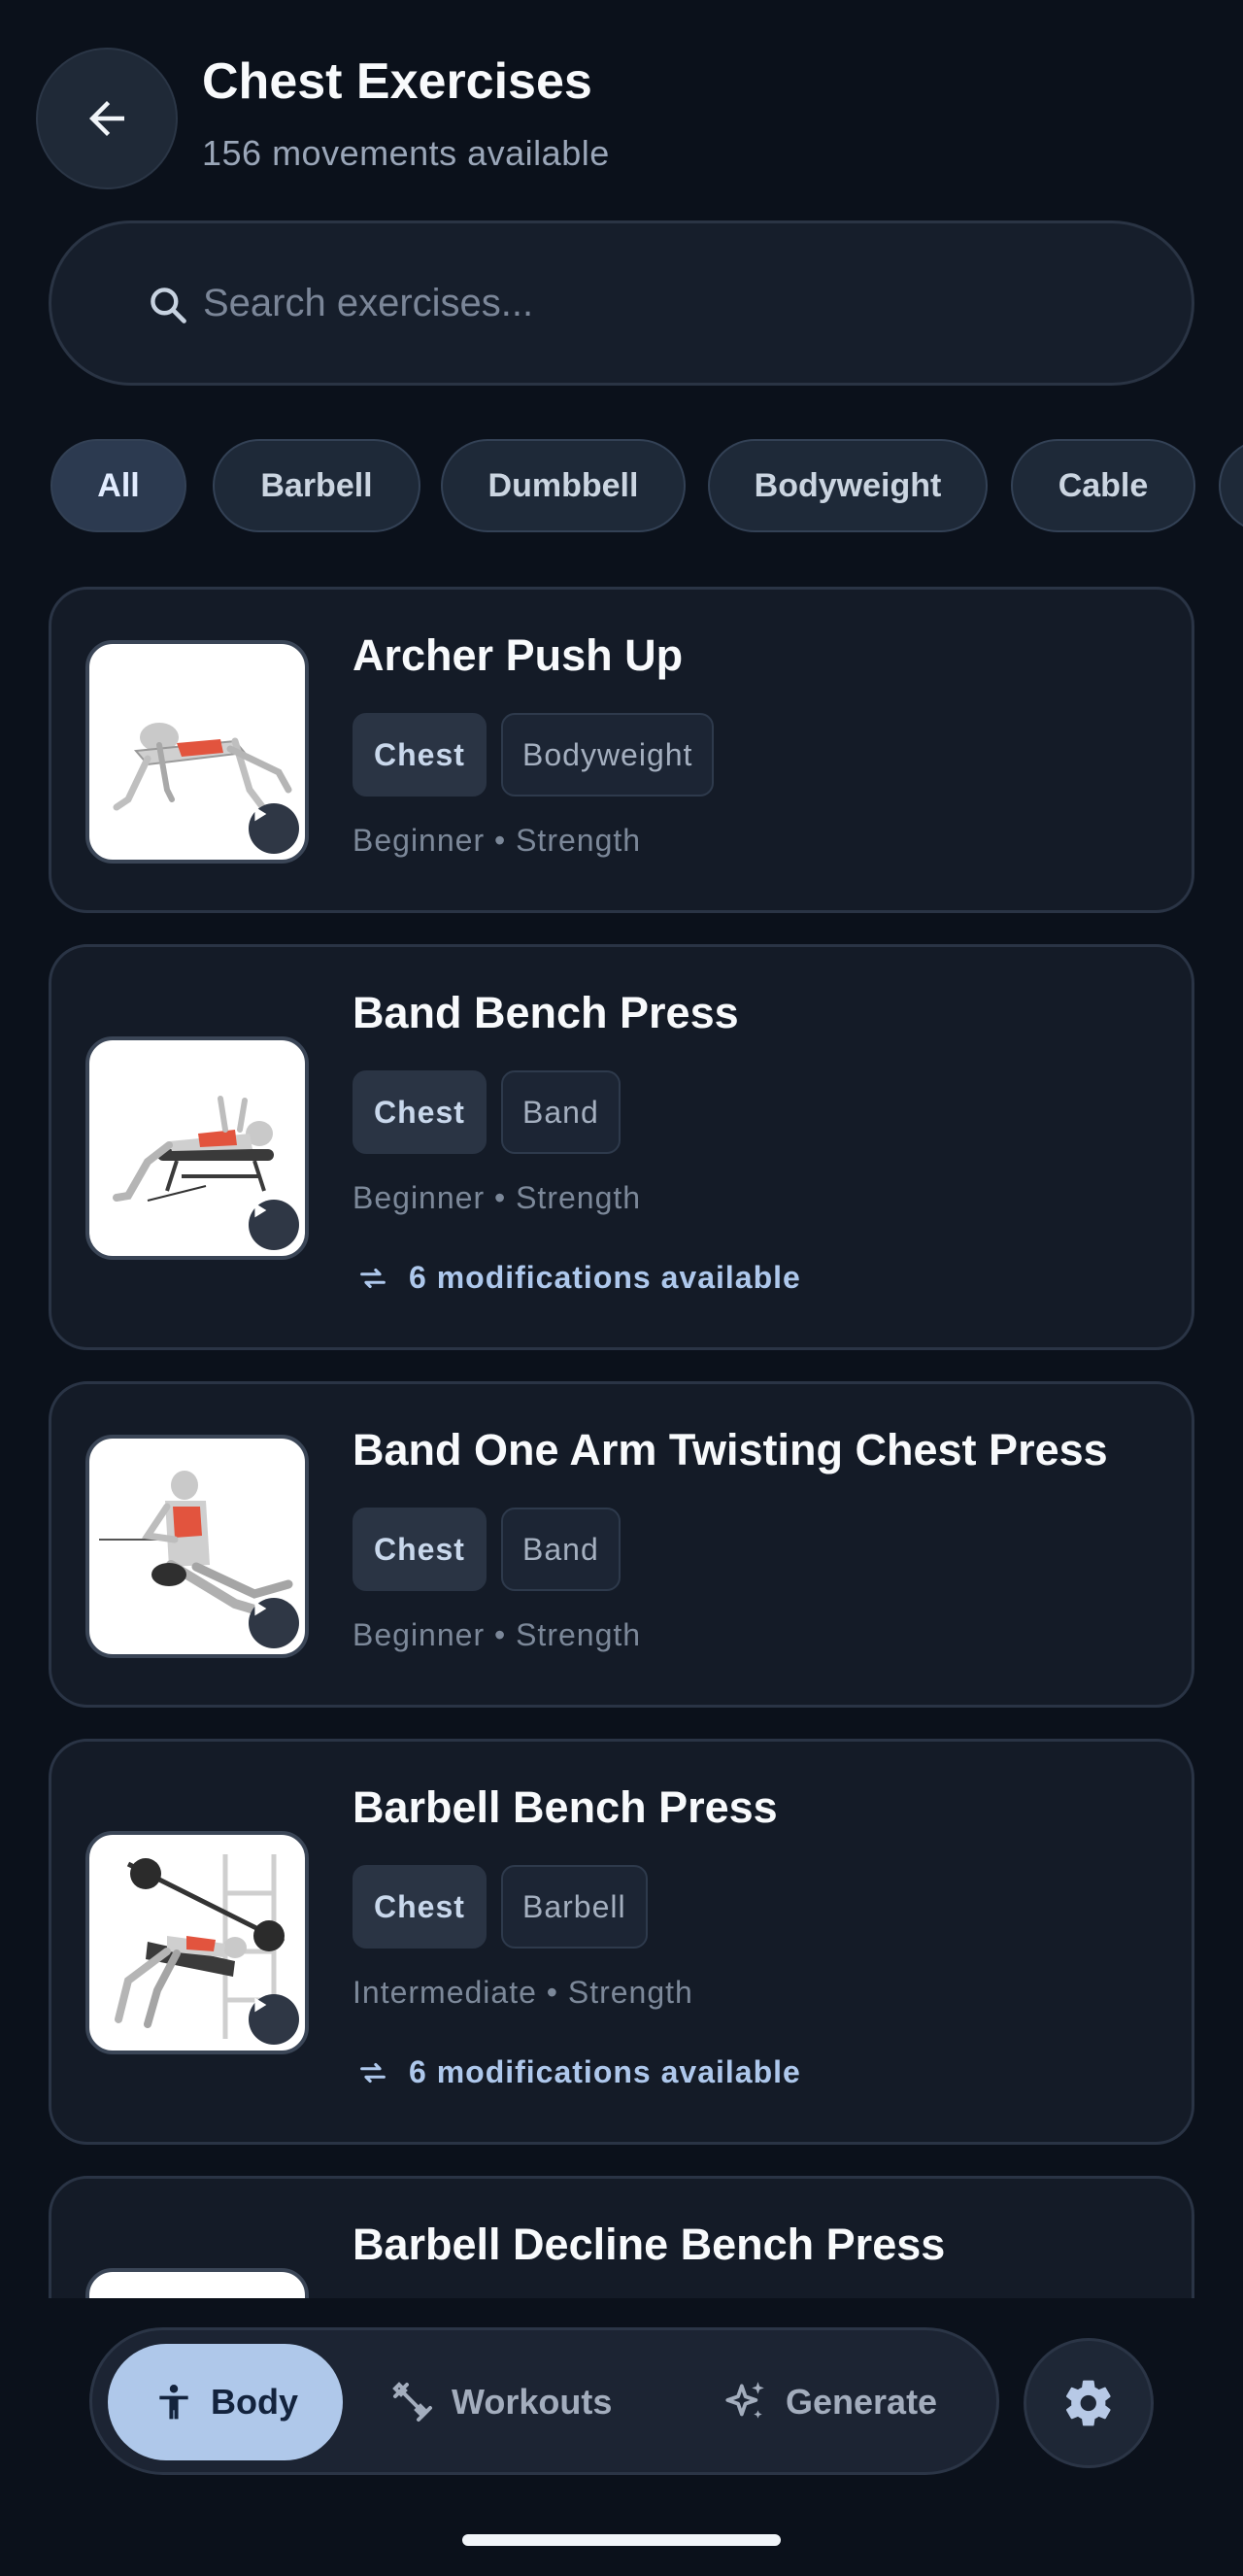  What do you see at coordinates (523, 1992) in the screenshot?
I see `exercise-meta: Intermediate • Strength` at bounding box center [523, 1992].